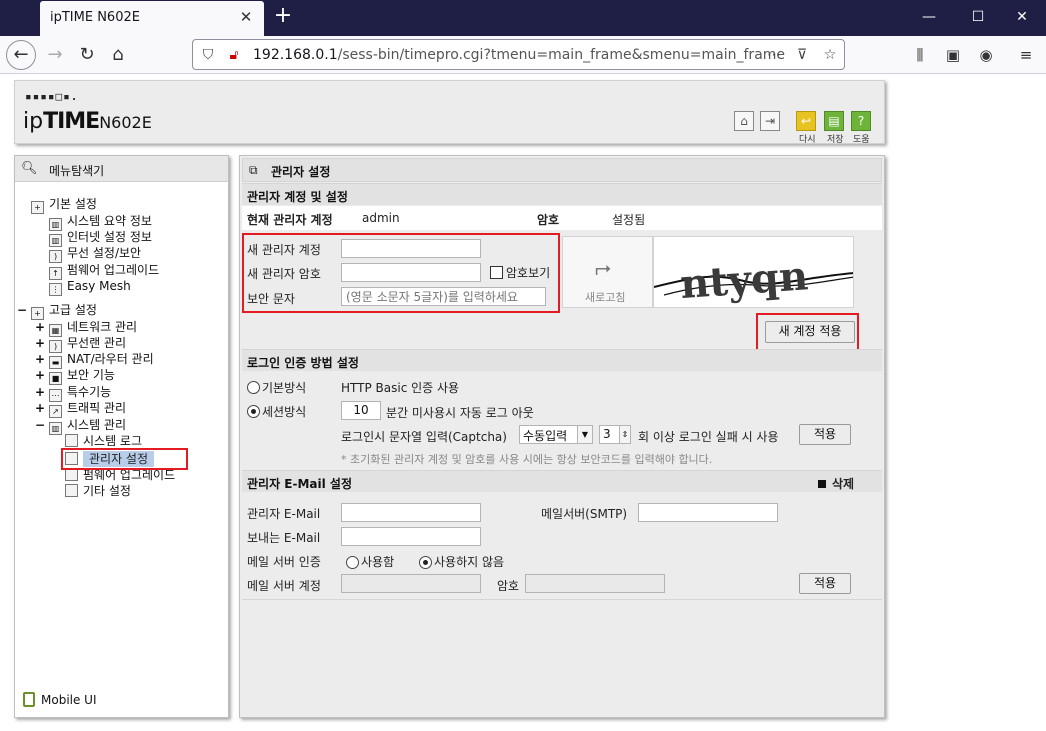 The image size is (1046, 731). Describe the element at coordinates (361, 410) in the screenshot. I see `session-minutes-input: 10` at that location.